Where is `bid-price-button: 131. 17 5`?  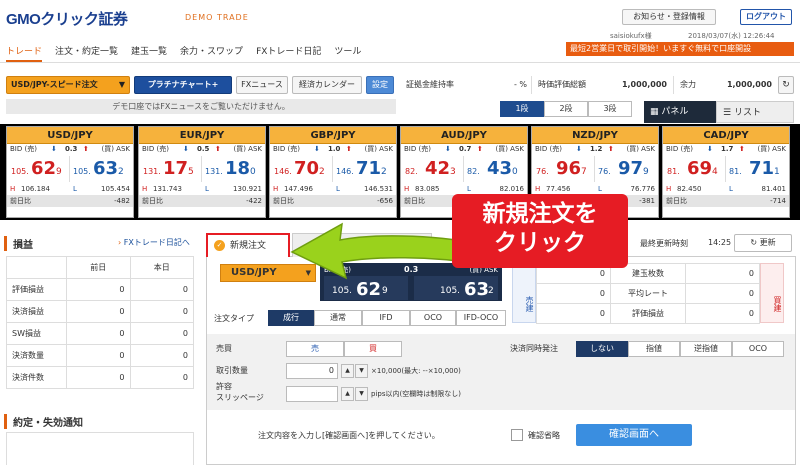
bid-price-button: 131. 17 5 is located at coordinates (171, 169).